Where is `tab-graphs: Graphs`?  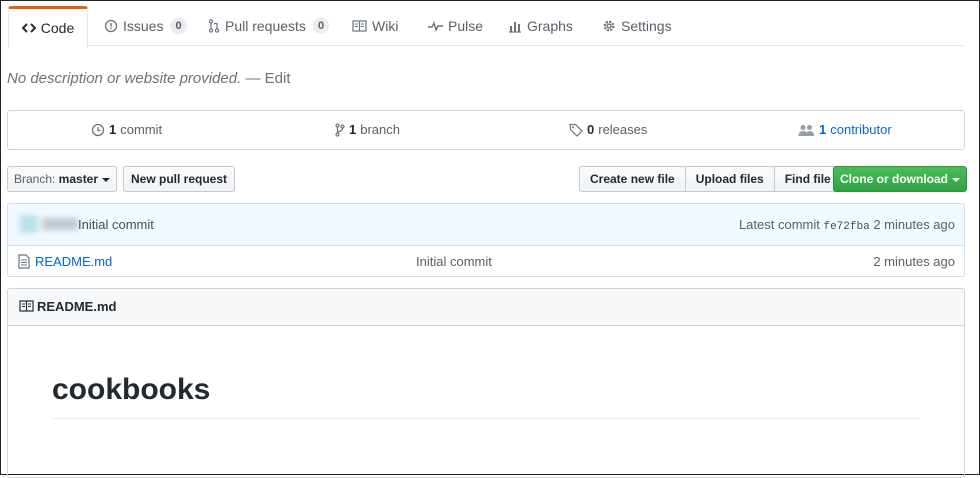 tab-graphs: Graphs is located at coordinates (540, 26).